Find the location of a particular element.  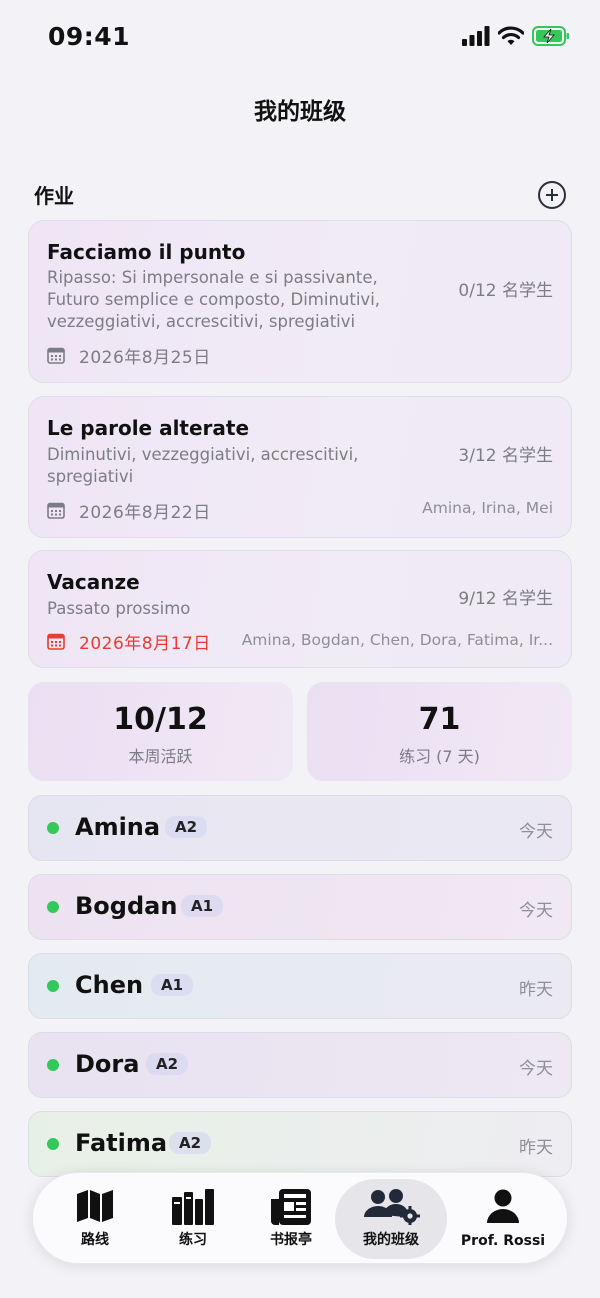

cellular-signal-icon is located at coordinates (476, 36).